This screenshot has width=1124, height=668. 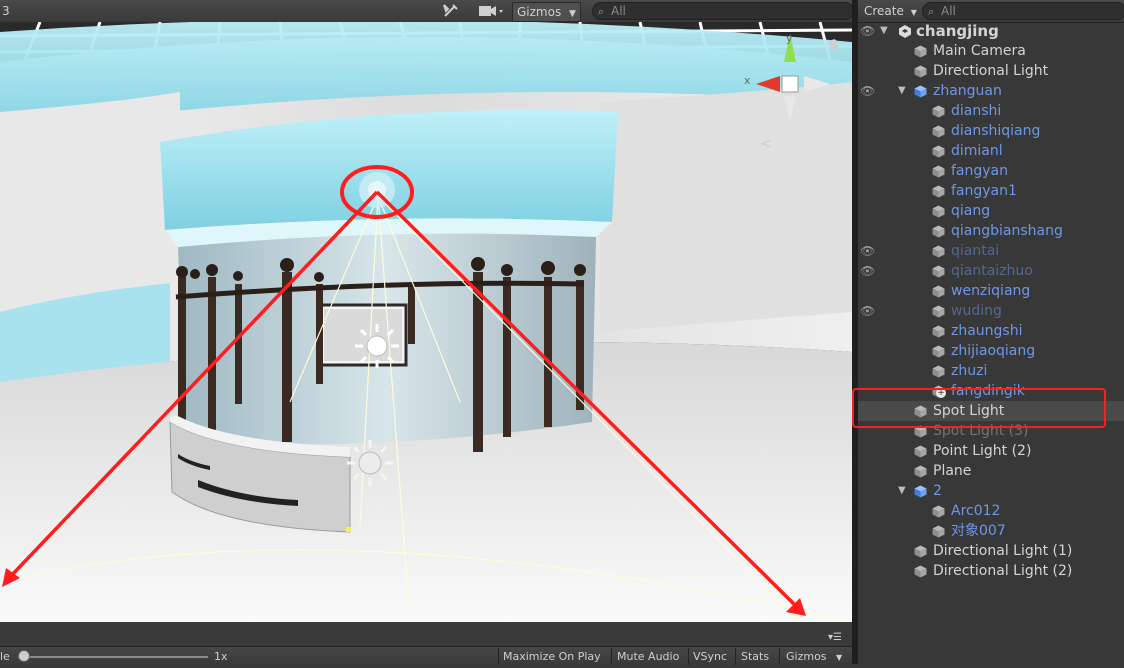 I want to click on scale-label: le, so click(x=5, y=656).